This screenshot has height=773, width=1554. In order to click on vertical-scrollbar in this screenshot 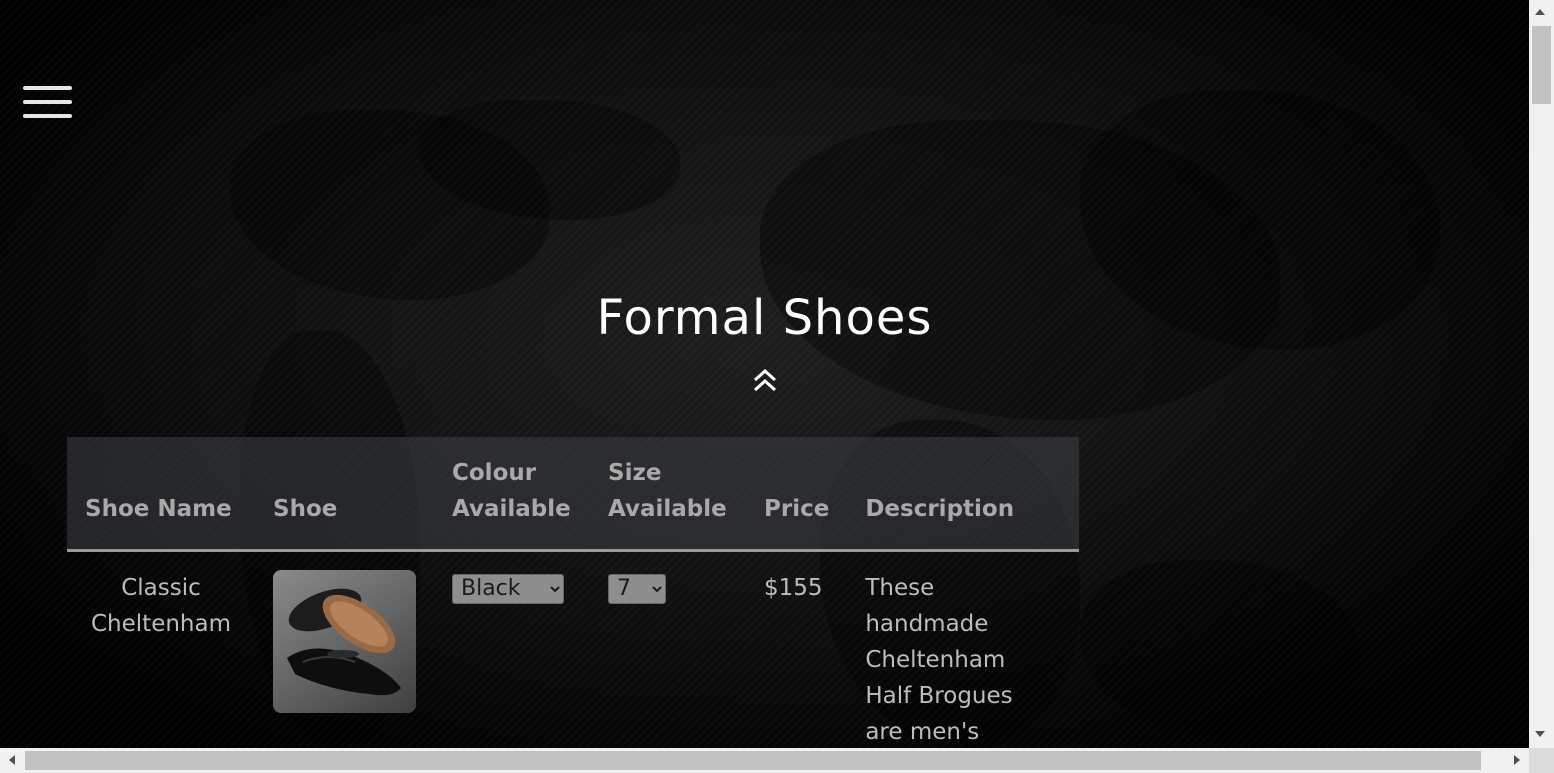, I will do `click(1541, 374)`.